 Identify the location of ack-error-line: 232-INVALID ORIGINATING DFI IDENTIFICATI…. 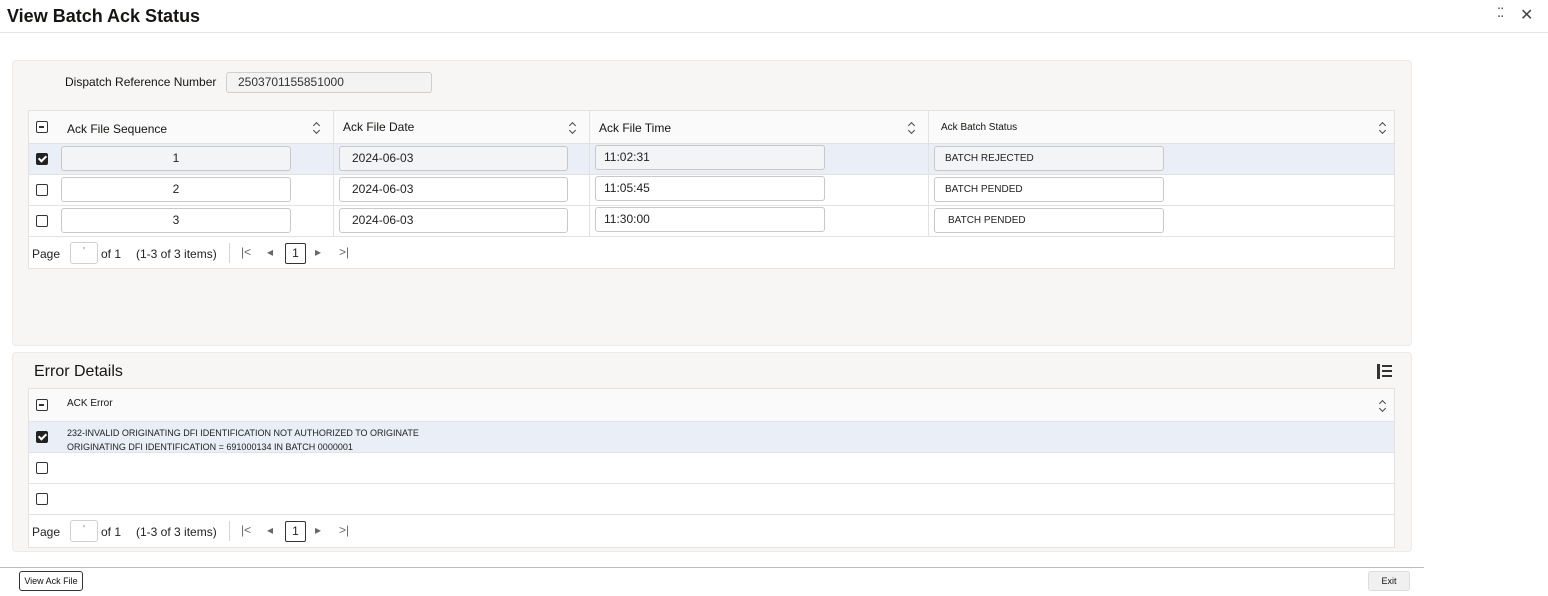
(243, 433).